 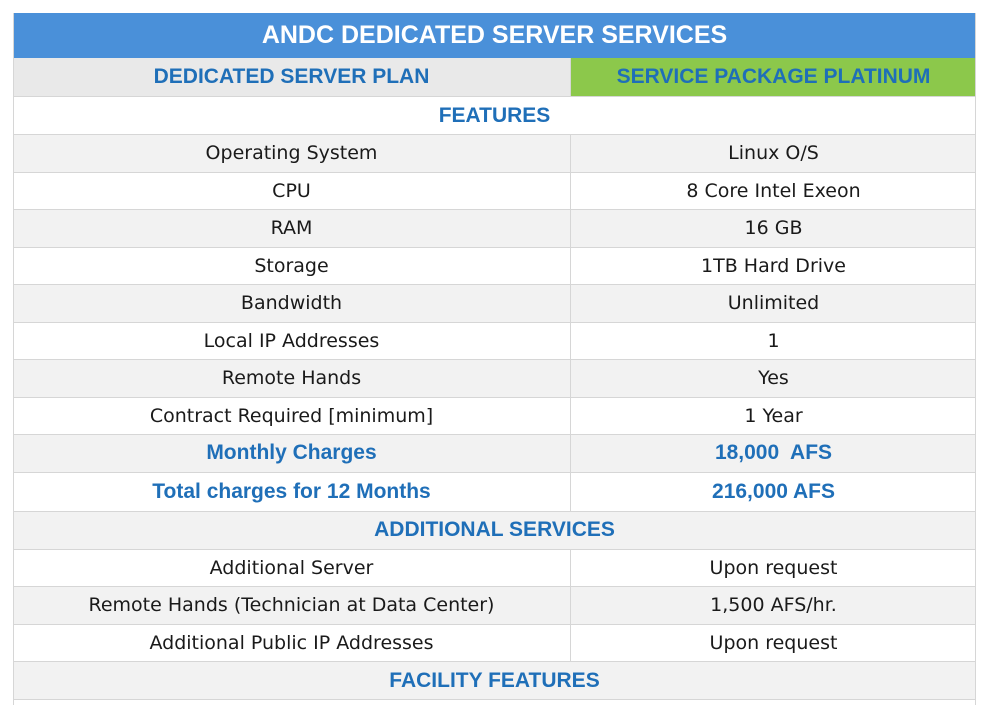 What do you see at coordinates (773, 153) in the screenshot?
I see `feature-value: Linux O/S` at bounding box center [773, 153].